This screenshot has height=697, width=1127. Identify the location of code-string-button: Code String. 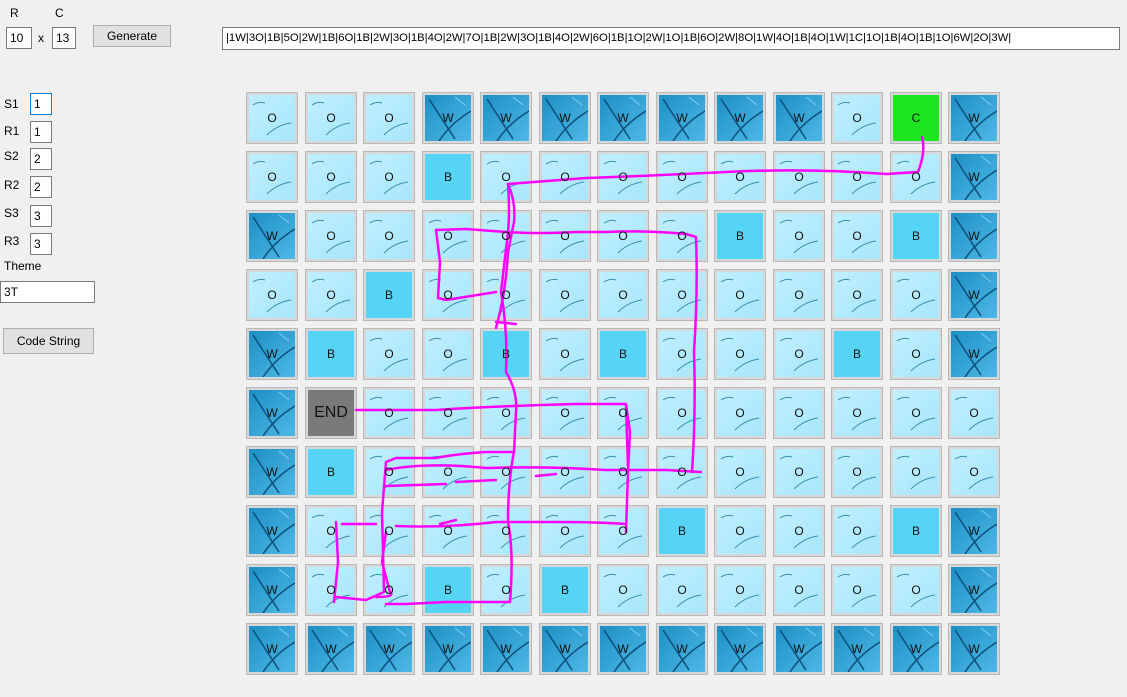
(48, 341).